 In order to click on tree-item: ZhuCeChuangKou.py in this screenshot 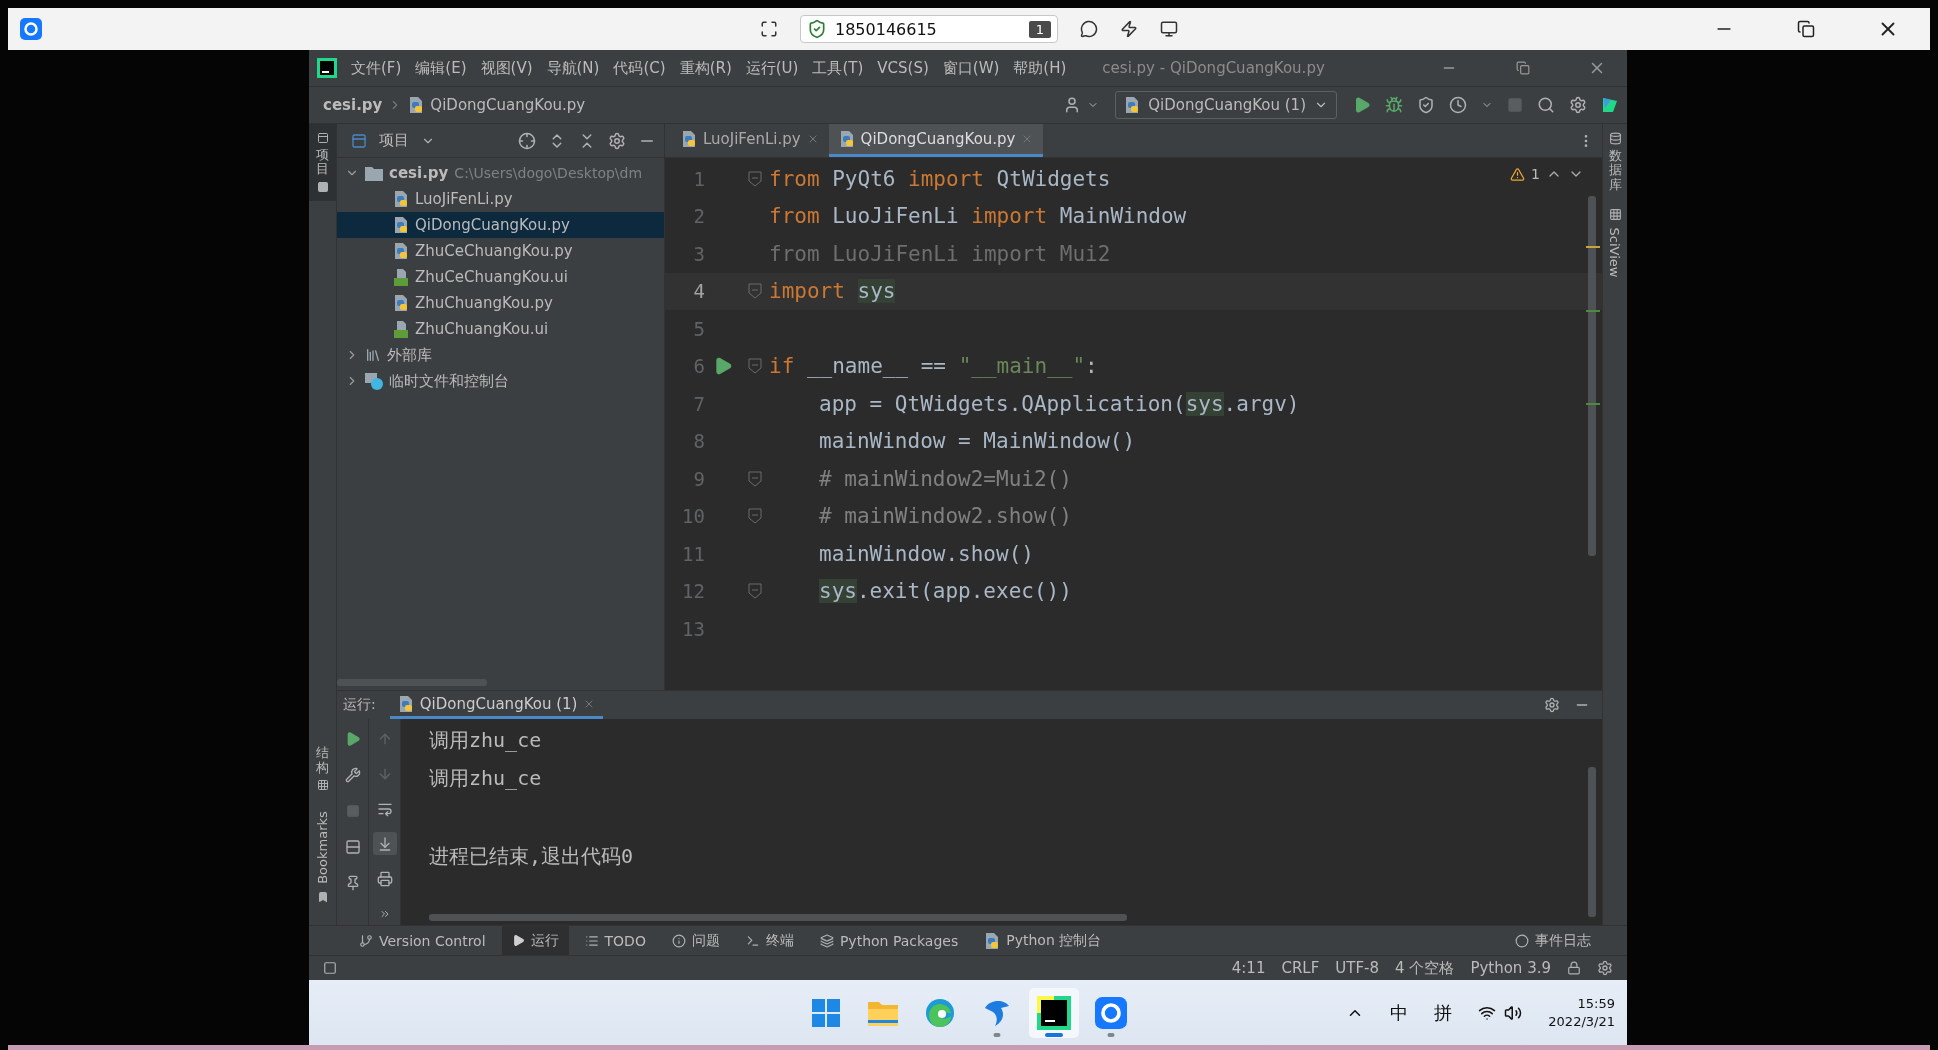, I will do `click(500, 251)`.